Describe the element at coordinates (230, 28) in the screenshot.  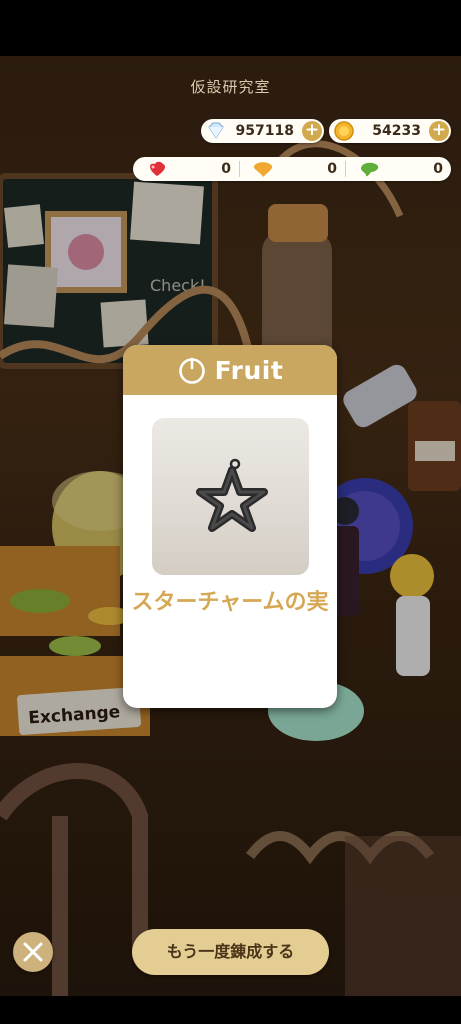
I see `status-bar` at that location.